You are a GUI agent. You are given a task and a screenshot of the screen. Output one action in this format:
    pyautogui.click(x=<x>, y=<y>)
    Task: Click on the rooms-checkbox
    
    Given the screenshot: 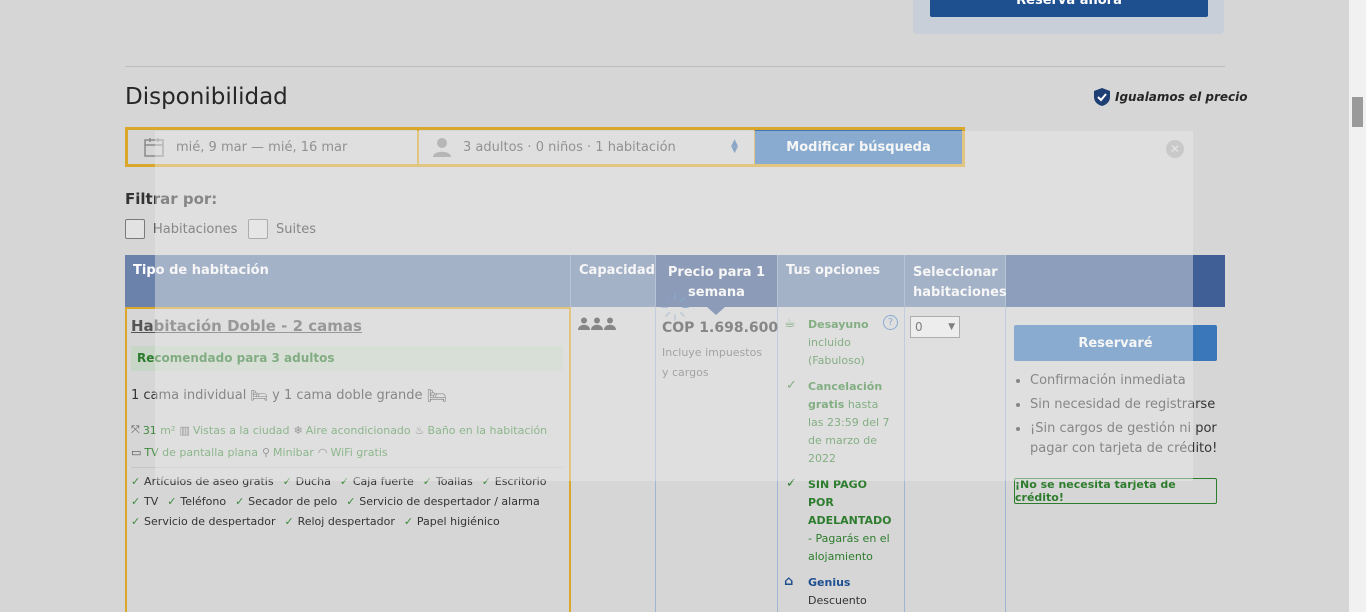 What is the action you would take?
    pyautogui.click(x=135, y=229)
    